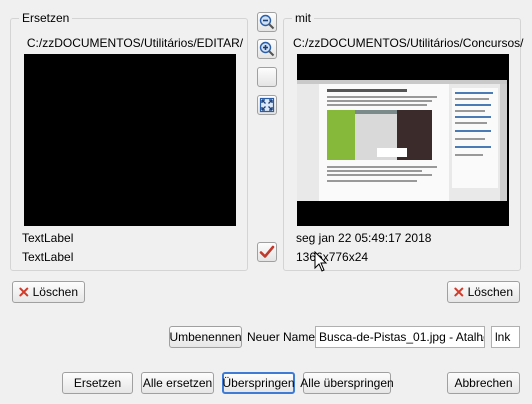 The image size is (532, 404). Describe the element at coordinates (505, 337) in the screenshot. I see `extension-input: lnk` at that location.